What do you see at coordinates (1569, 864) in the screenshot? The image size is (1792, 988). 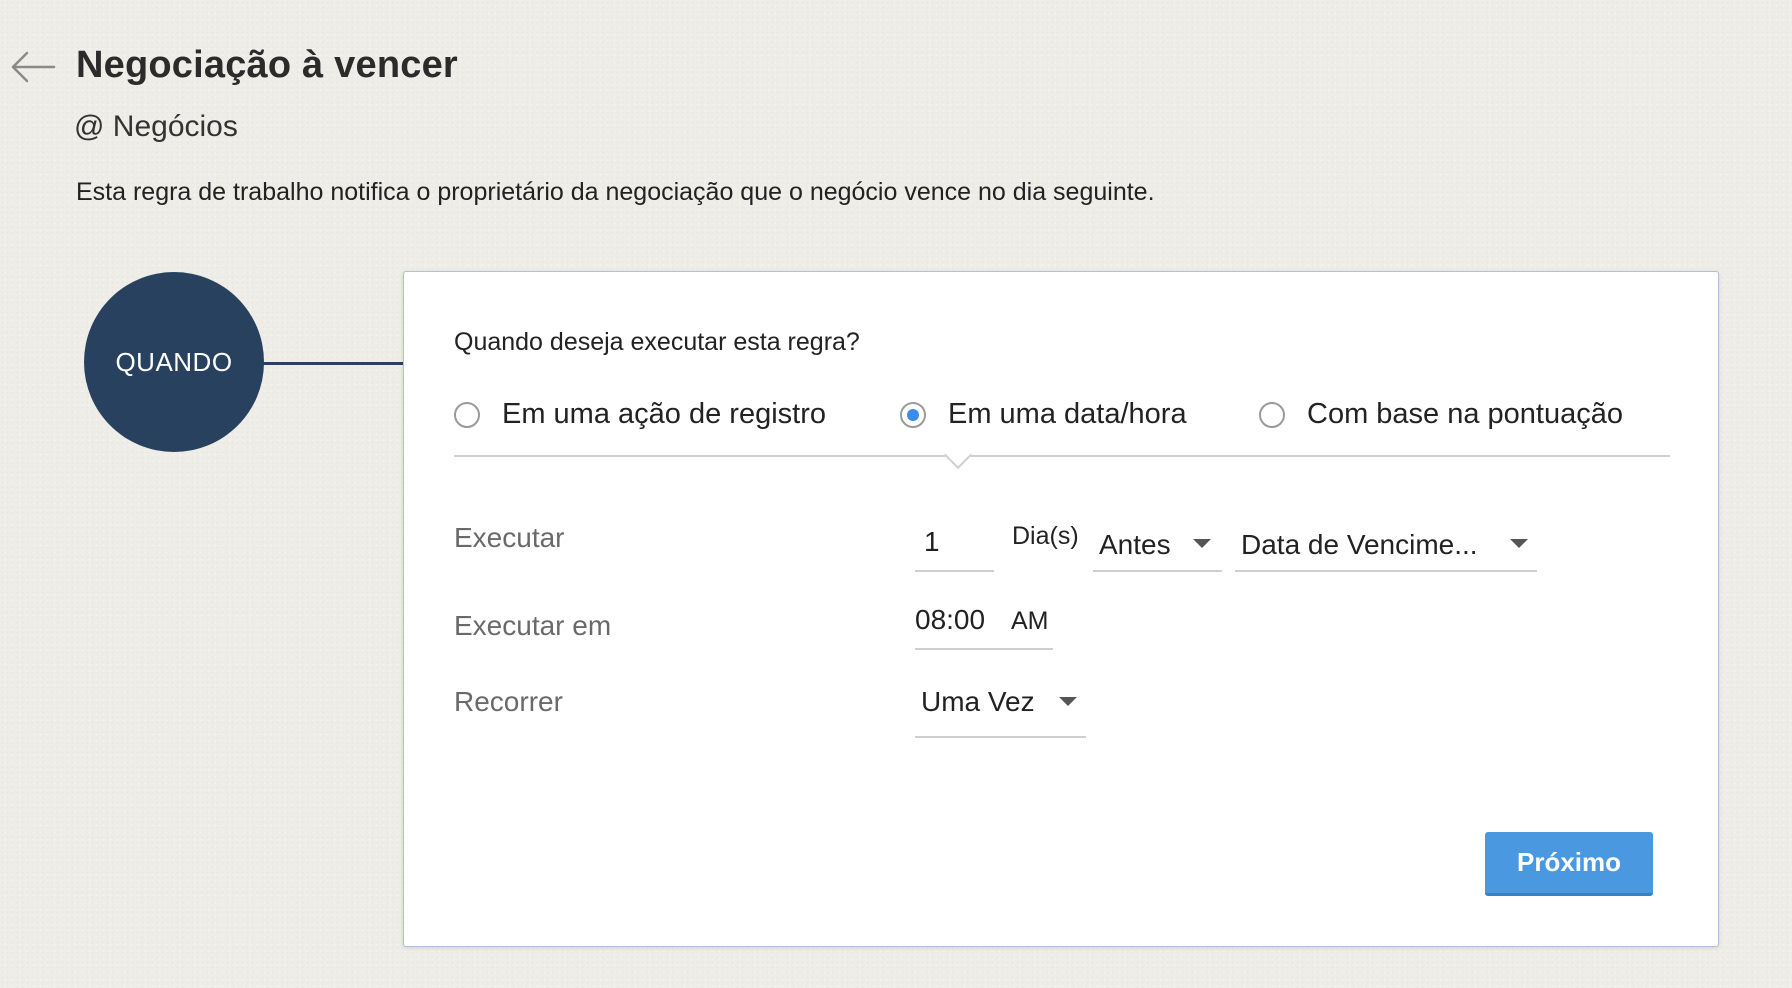 I see `next-button: Próximo` at bounding box center [1569, 864].